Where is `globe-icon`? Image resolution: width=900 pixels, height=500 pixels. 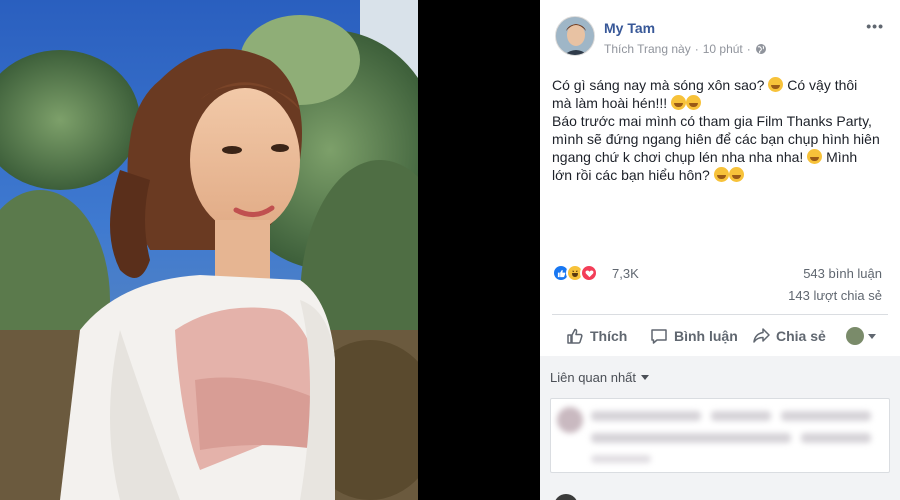 globe-icon is located at coordinates (760, 49).